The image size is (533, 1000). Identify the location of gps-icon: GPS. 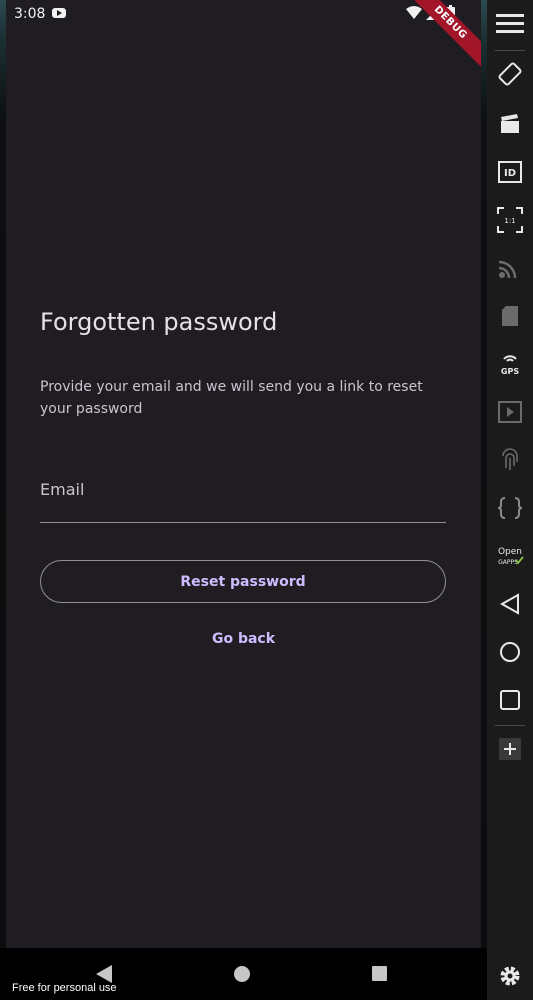
(510, 364).